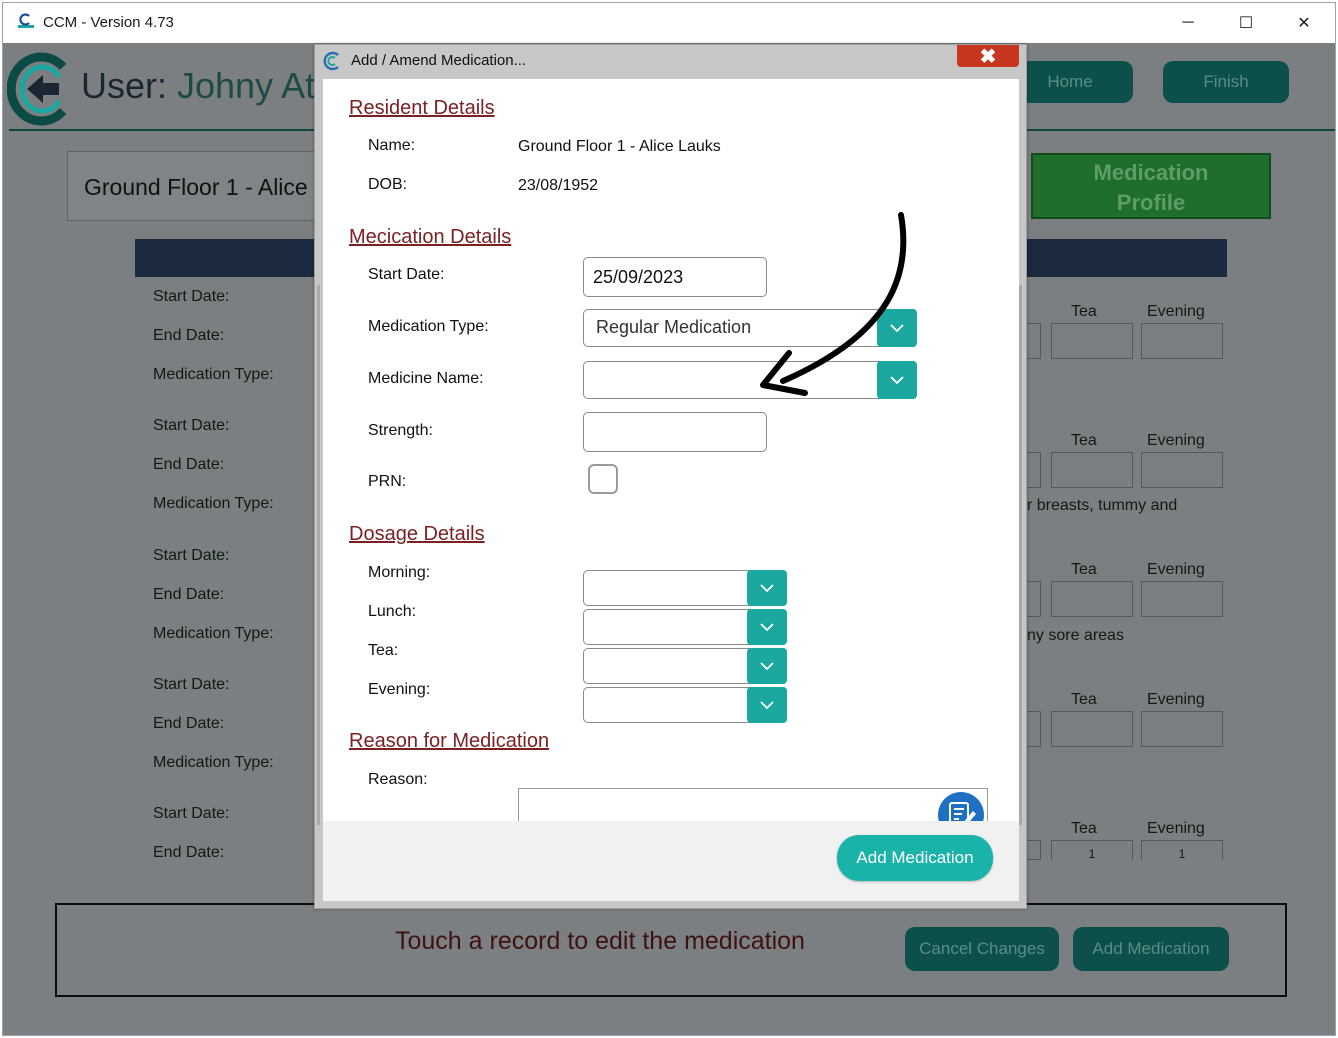  Describe the element at coordinates (318, 555) in the screenshot. I see `dialog-scroll-edge` at that location.